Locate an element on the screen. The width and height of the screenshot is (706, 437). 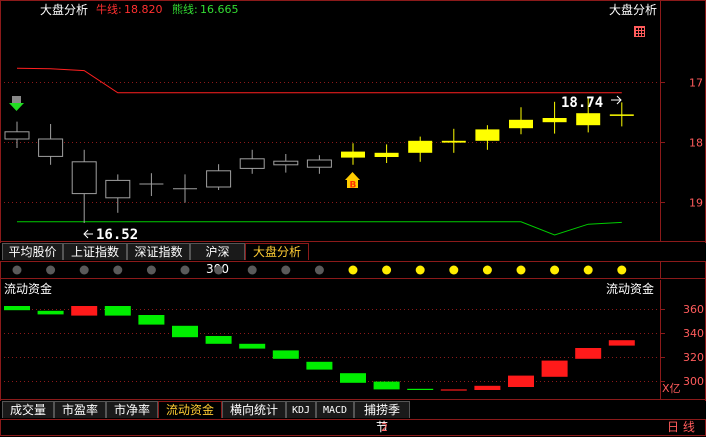
lower-tab-2: 市净率 is located at coordinates (132, 409).